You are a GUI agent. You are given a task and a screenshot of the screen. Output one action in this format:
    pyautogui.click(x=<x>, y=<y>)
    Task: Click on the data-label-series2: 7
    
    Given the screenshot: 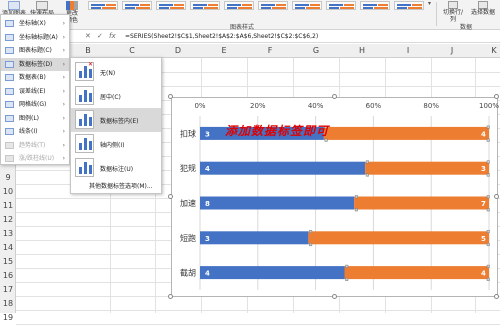 What is the action you would take?
    pyautogui.click(x=483, y=204)
    